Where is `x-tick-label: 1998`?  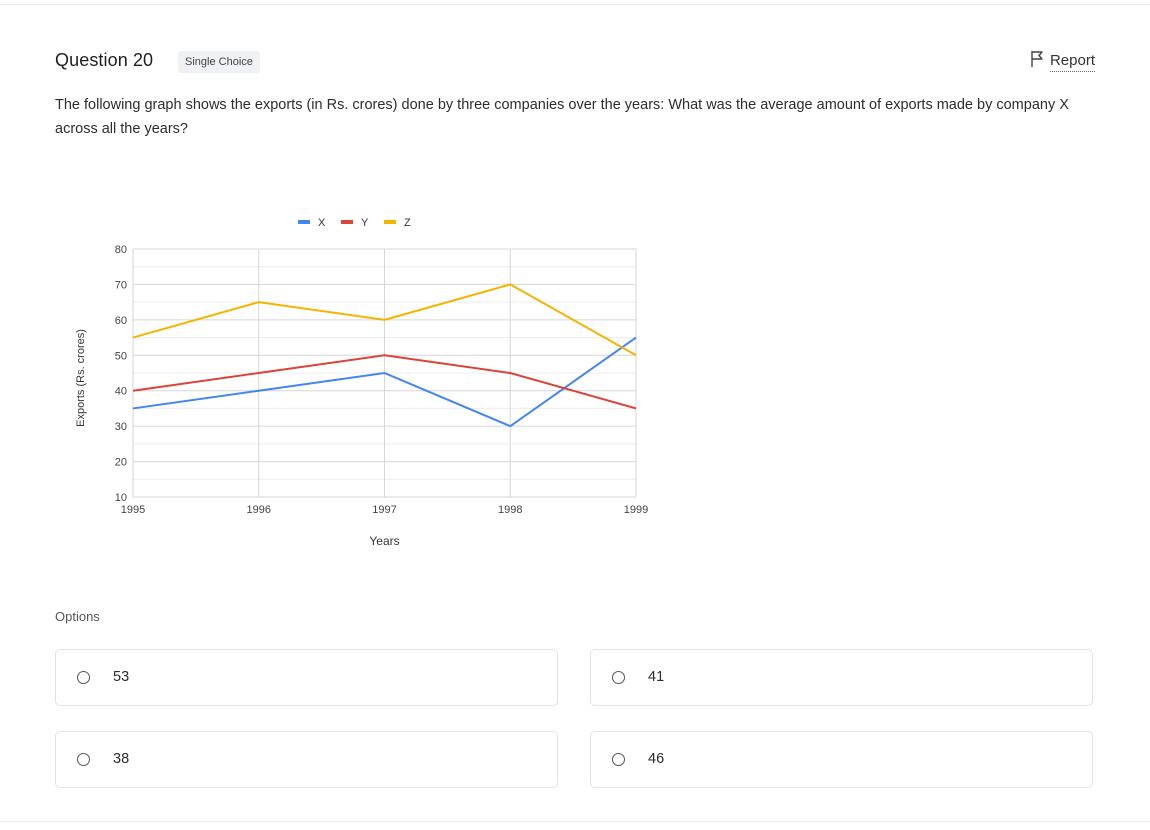
x-tick-label: 1998 is located at coordinates (510, 510).